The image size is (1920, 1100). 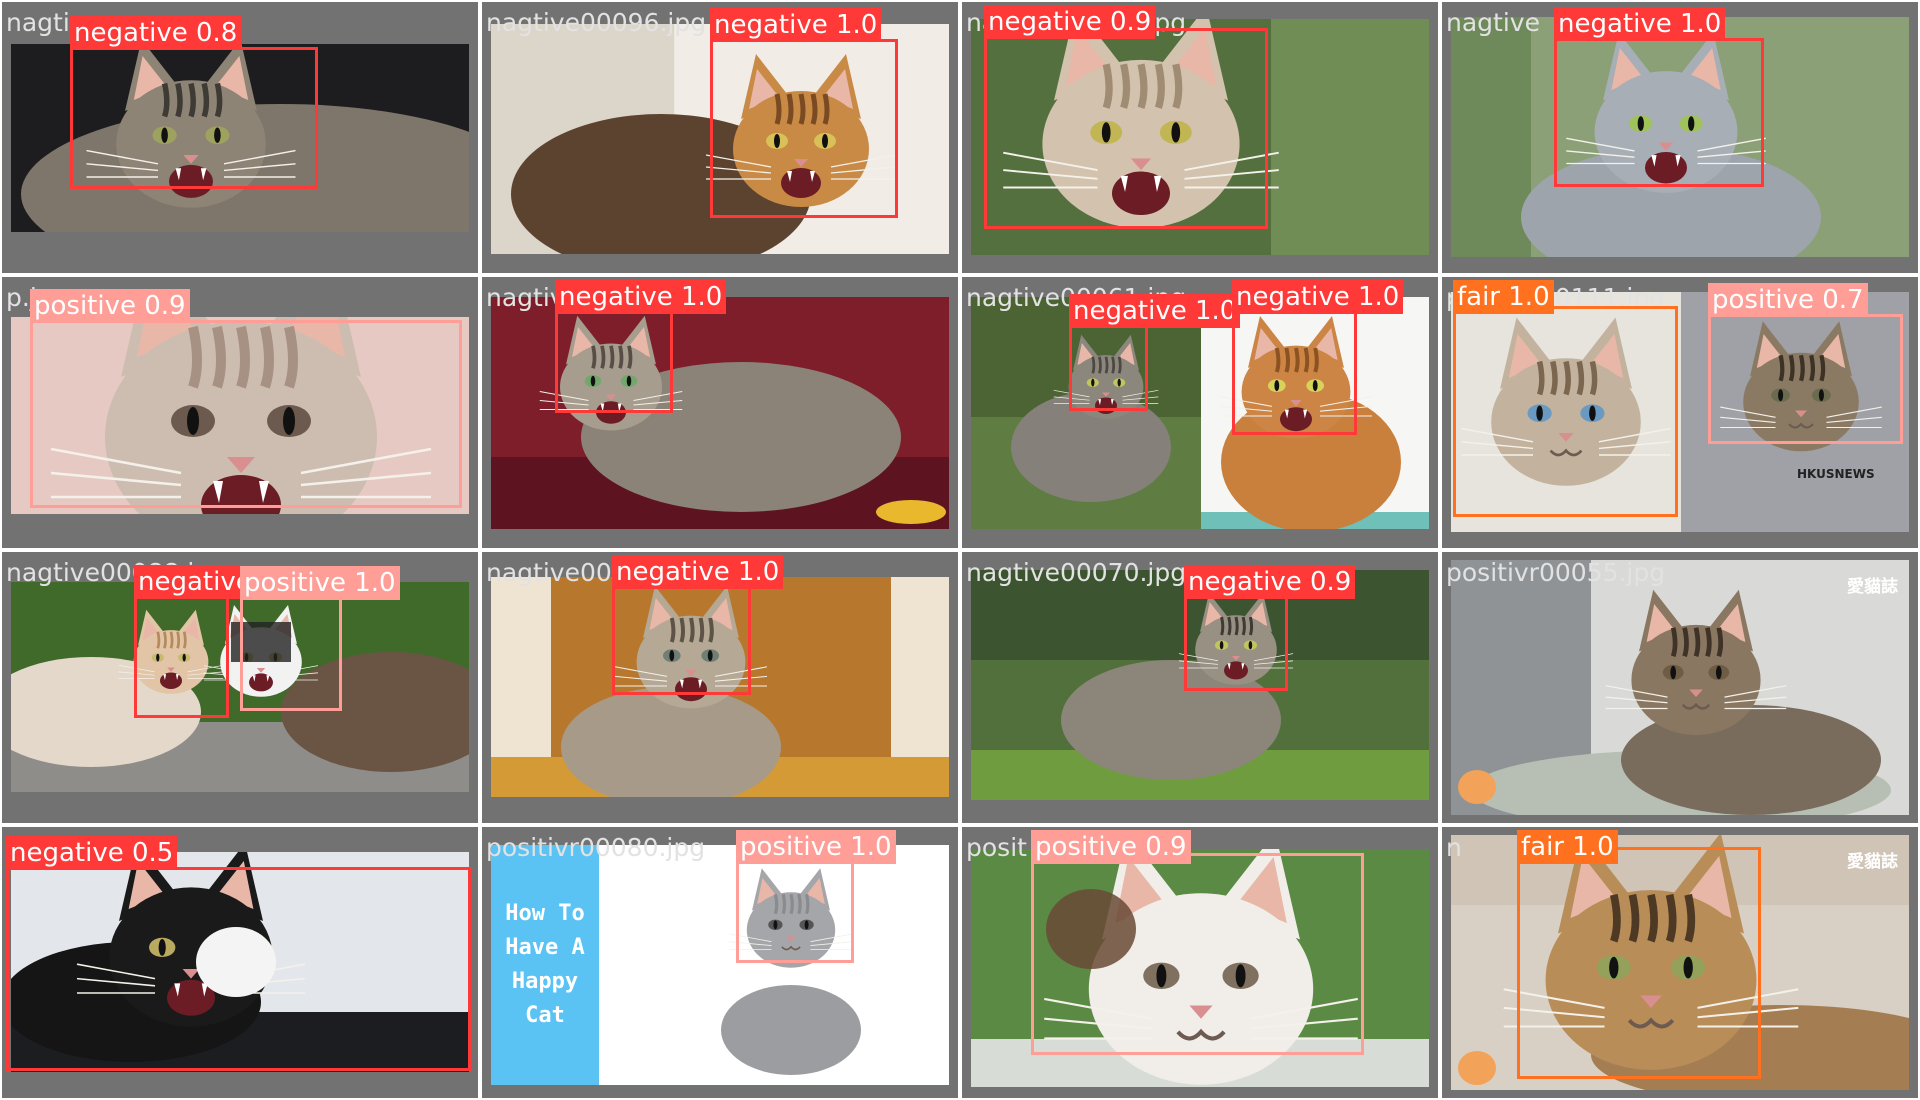 I want to click on prediction-tile: nagtive00070.jpg negative 0.9, so click(x=1200, y=687).